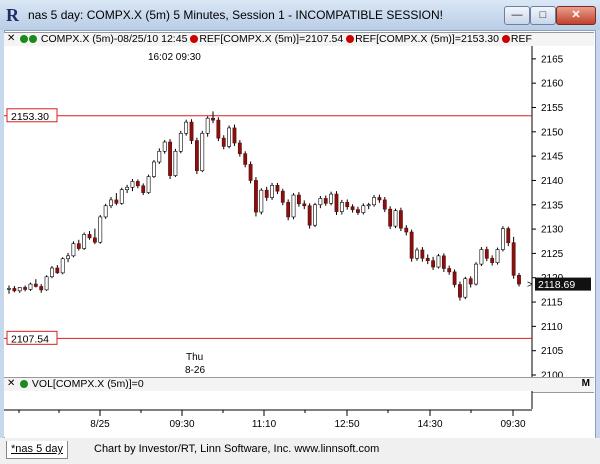 This screenshot has height=464, width=600. Describe the element at coordinates (24, 384) in the screenshot. I see `status-dot-icon` at that location.